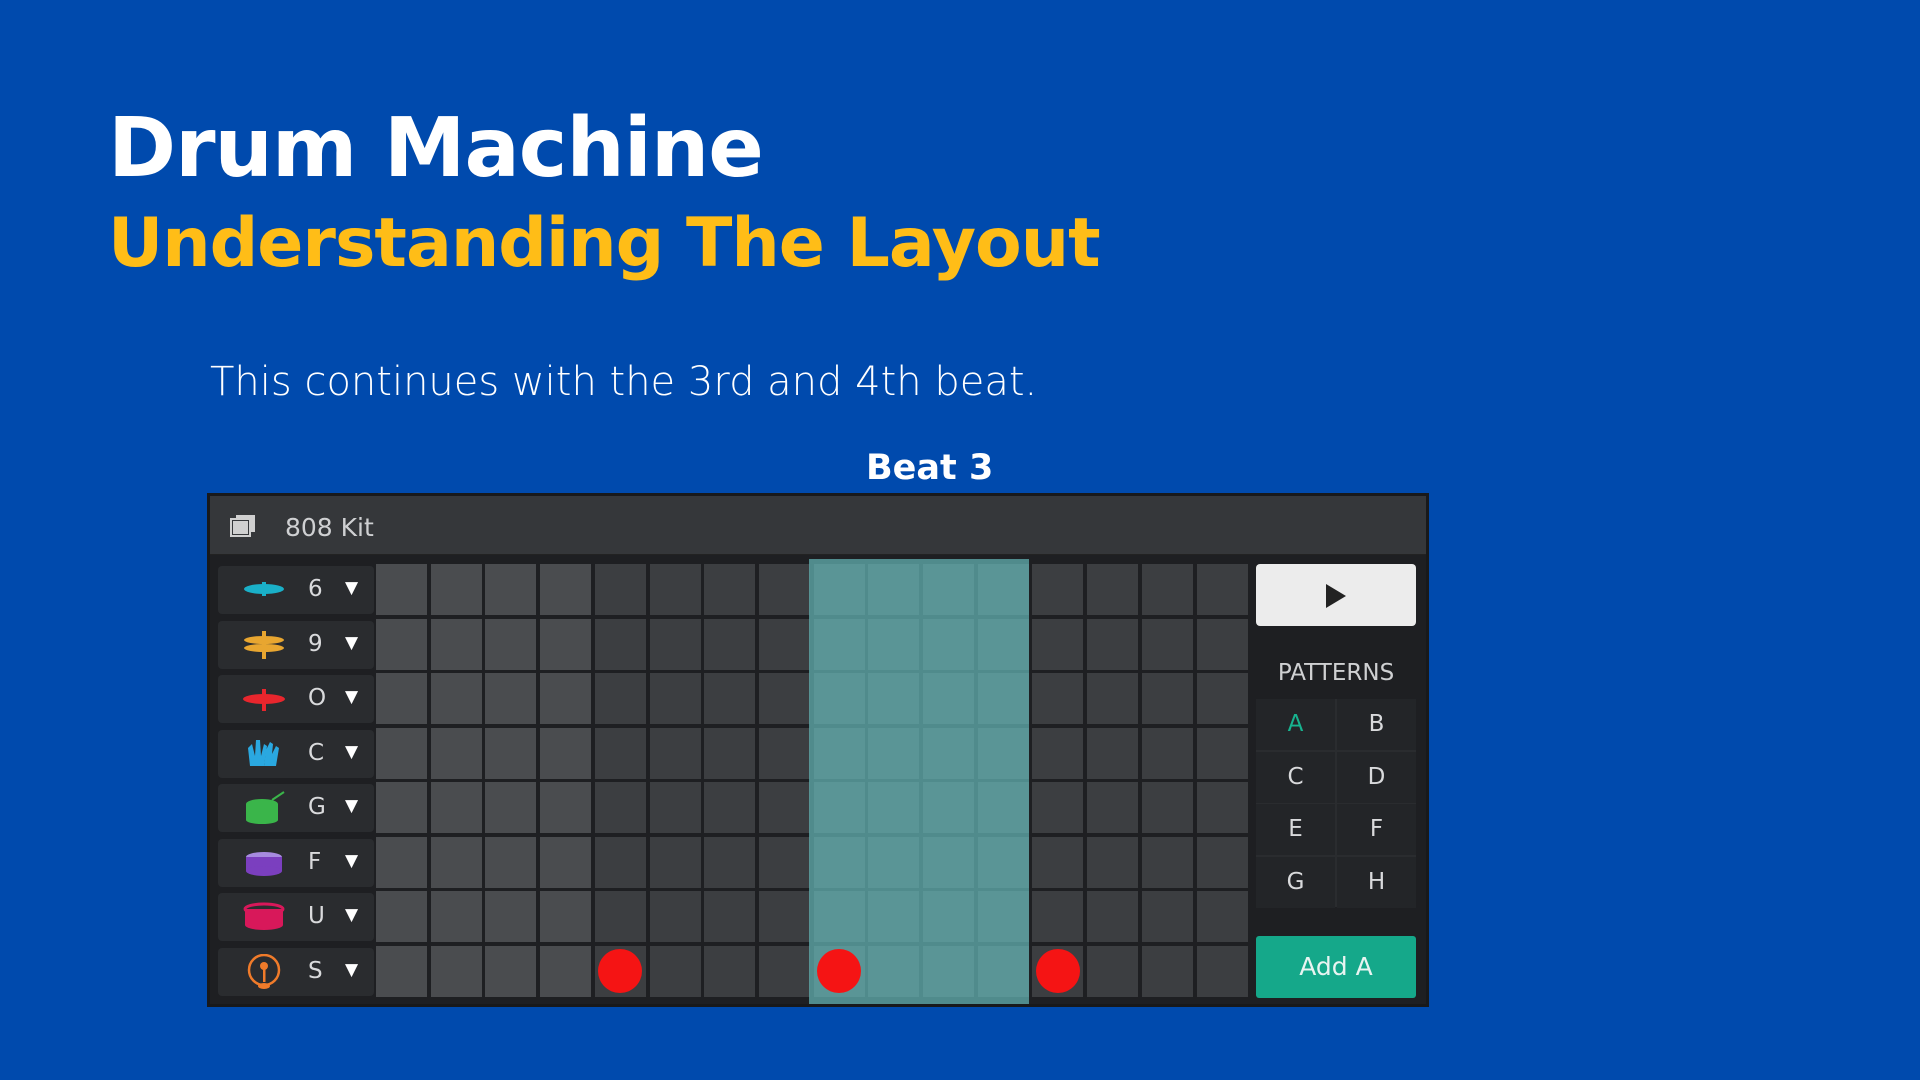 The width and height of the screenshot is (1920, 1080). Describe the element at coordinates (296, 917) in the screenshot. I see `track-row: U ▼` at that location.